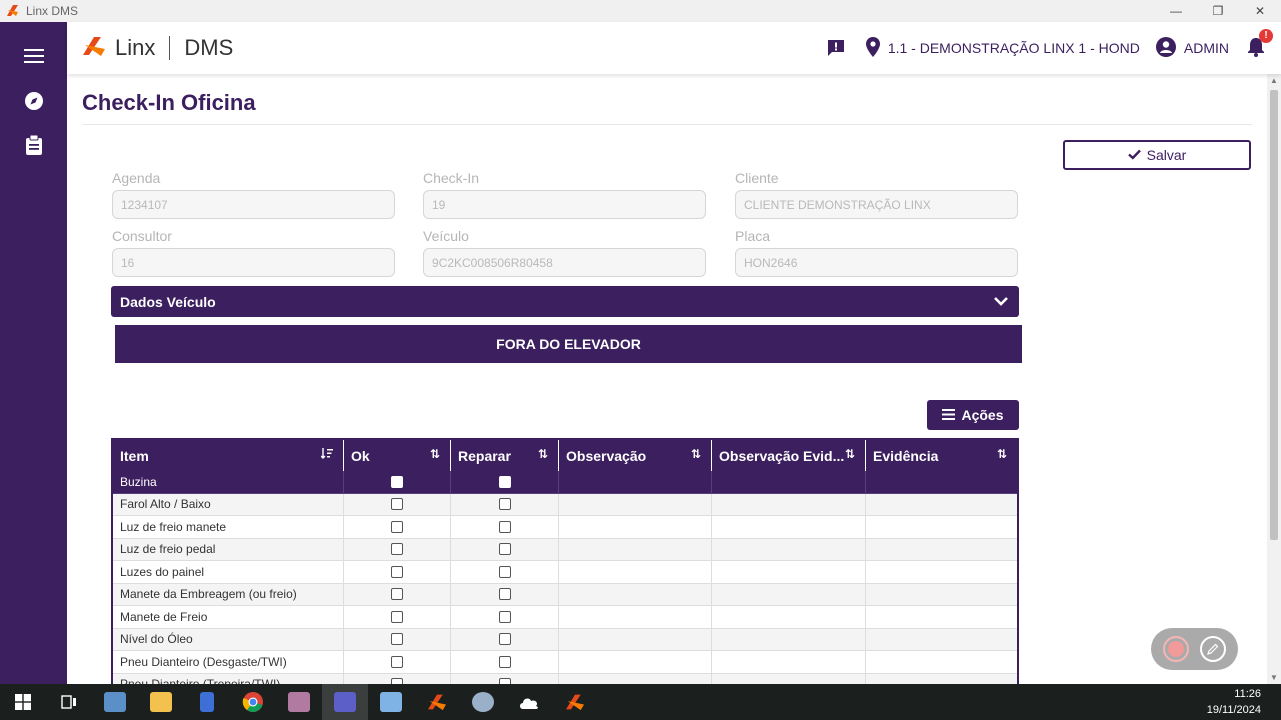 This screenshot has width=1281, height=720. Describe the element at coordinates (228, 455) in the screenshot. I see `column-header-item: Item` at that location.